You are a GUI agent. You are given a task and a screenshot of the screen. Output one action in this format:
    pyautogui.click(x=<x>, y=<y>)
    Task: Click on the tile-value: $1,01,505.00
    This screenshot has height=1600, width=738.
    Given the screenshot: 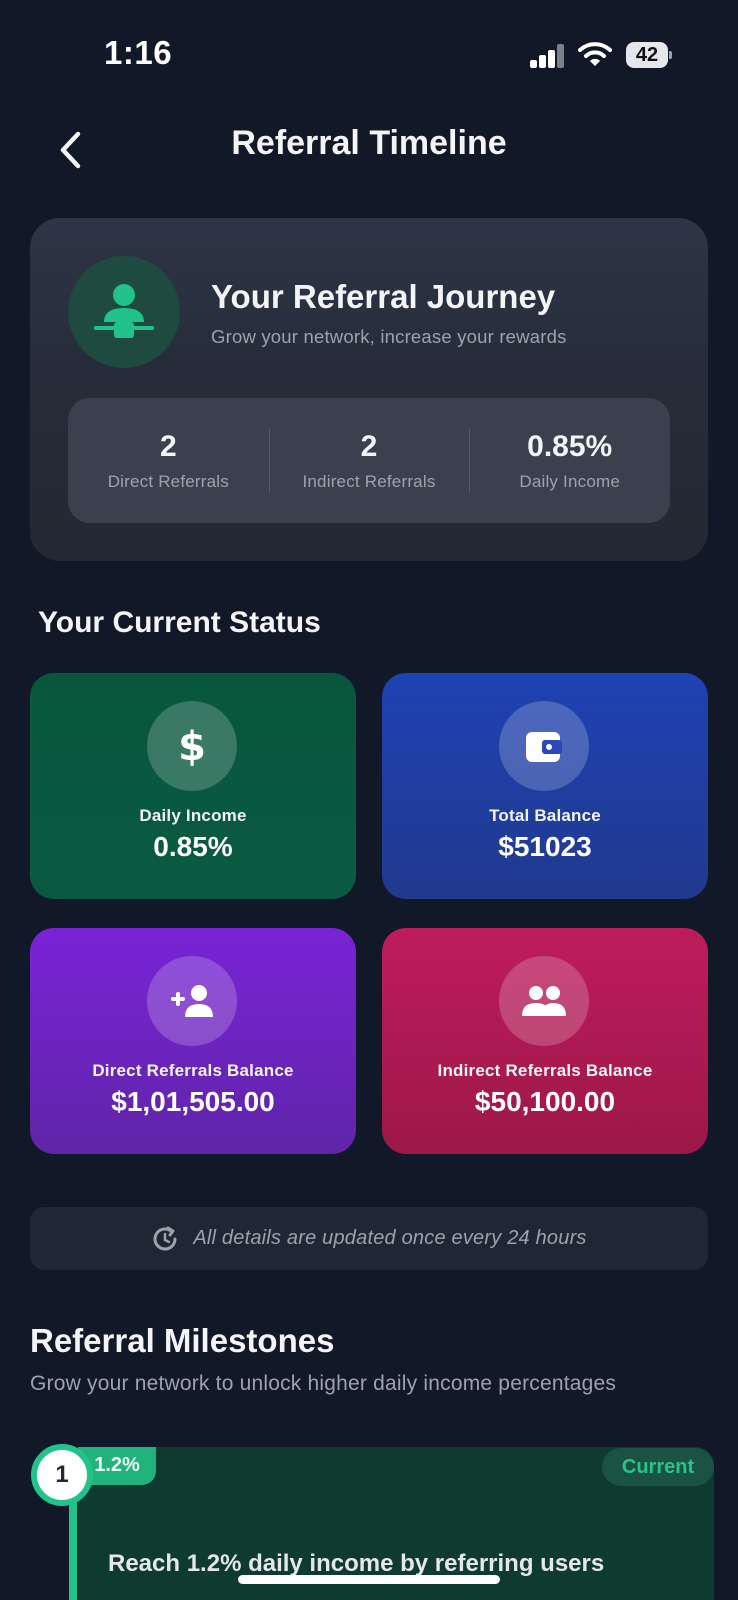 What is the action you would take?
    pyautogui.click(x=193, y=1101)
    